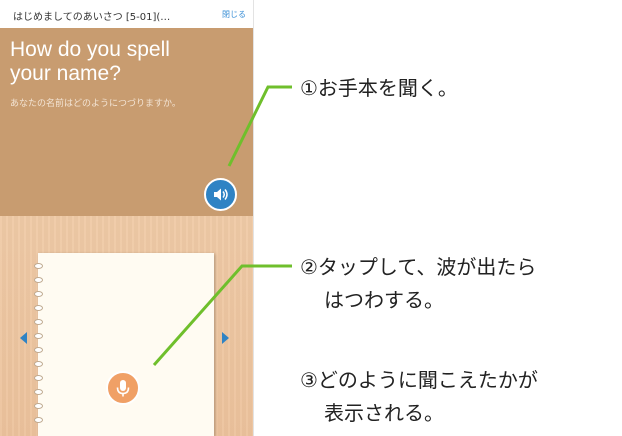 This screenshot has height=436, width=622. I want to click on question-english: How do you spell your name?, so click(90, 61).